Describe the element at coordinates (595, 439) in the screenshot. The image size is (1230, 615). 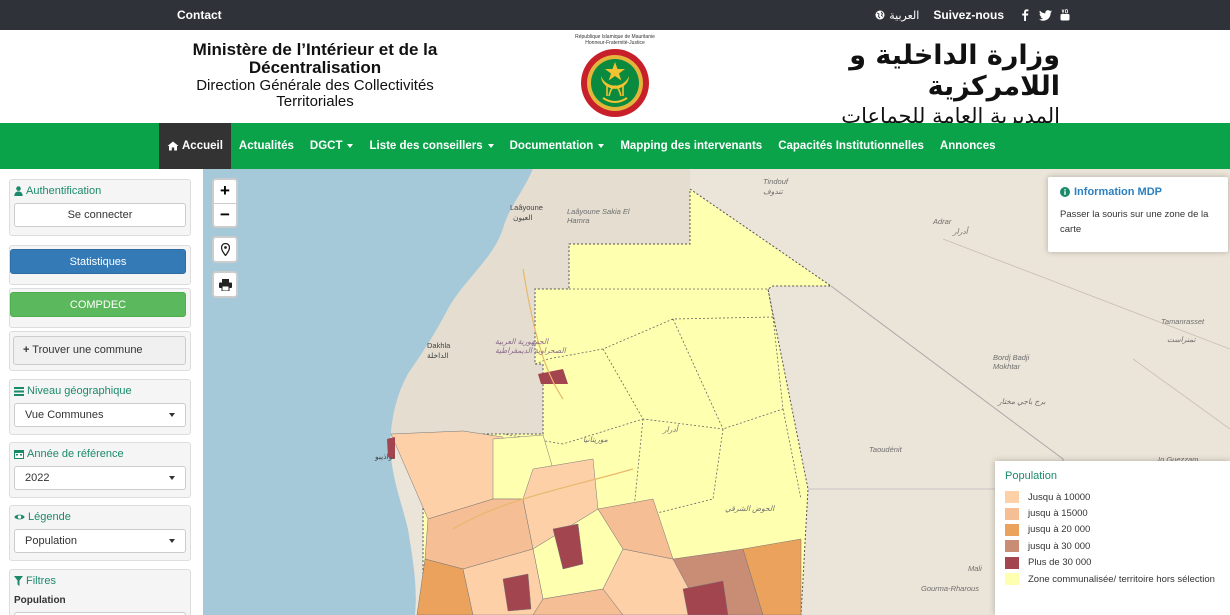
I see `place-label: موريتانيا` at that location.